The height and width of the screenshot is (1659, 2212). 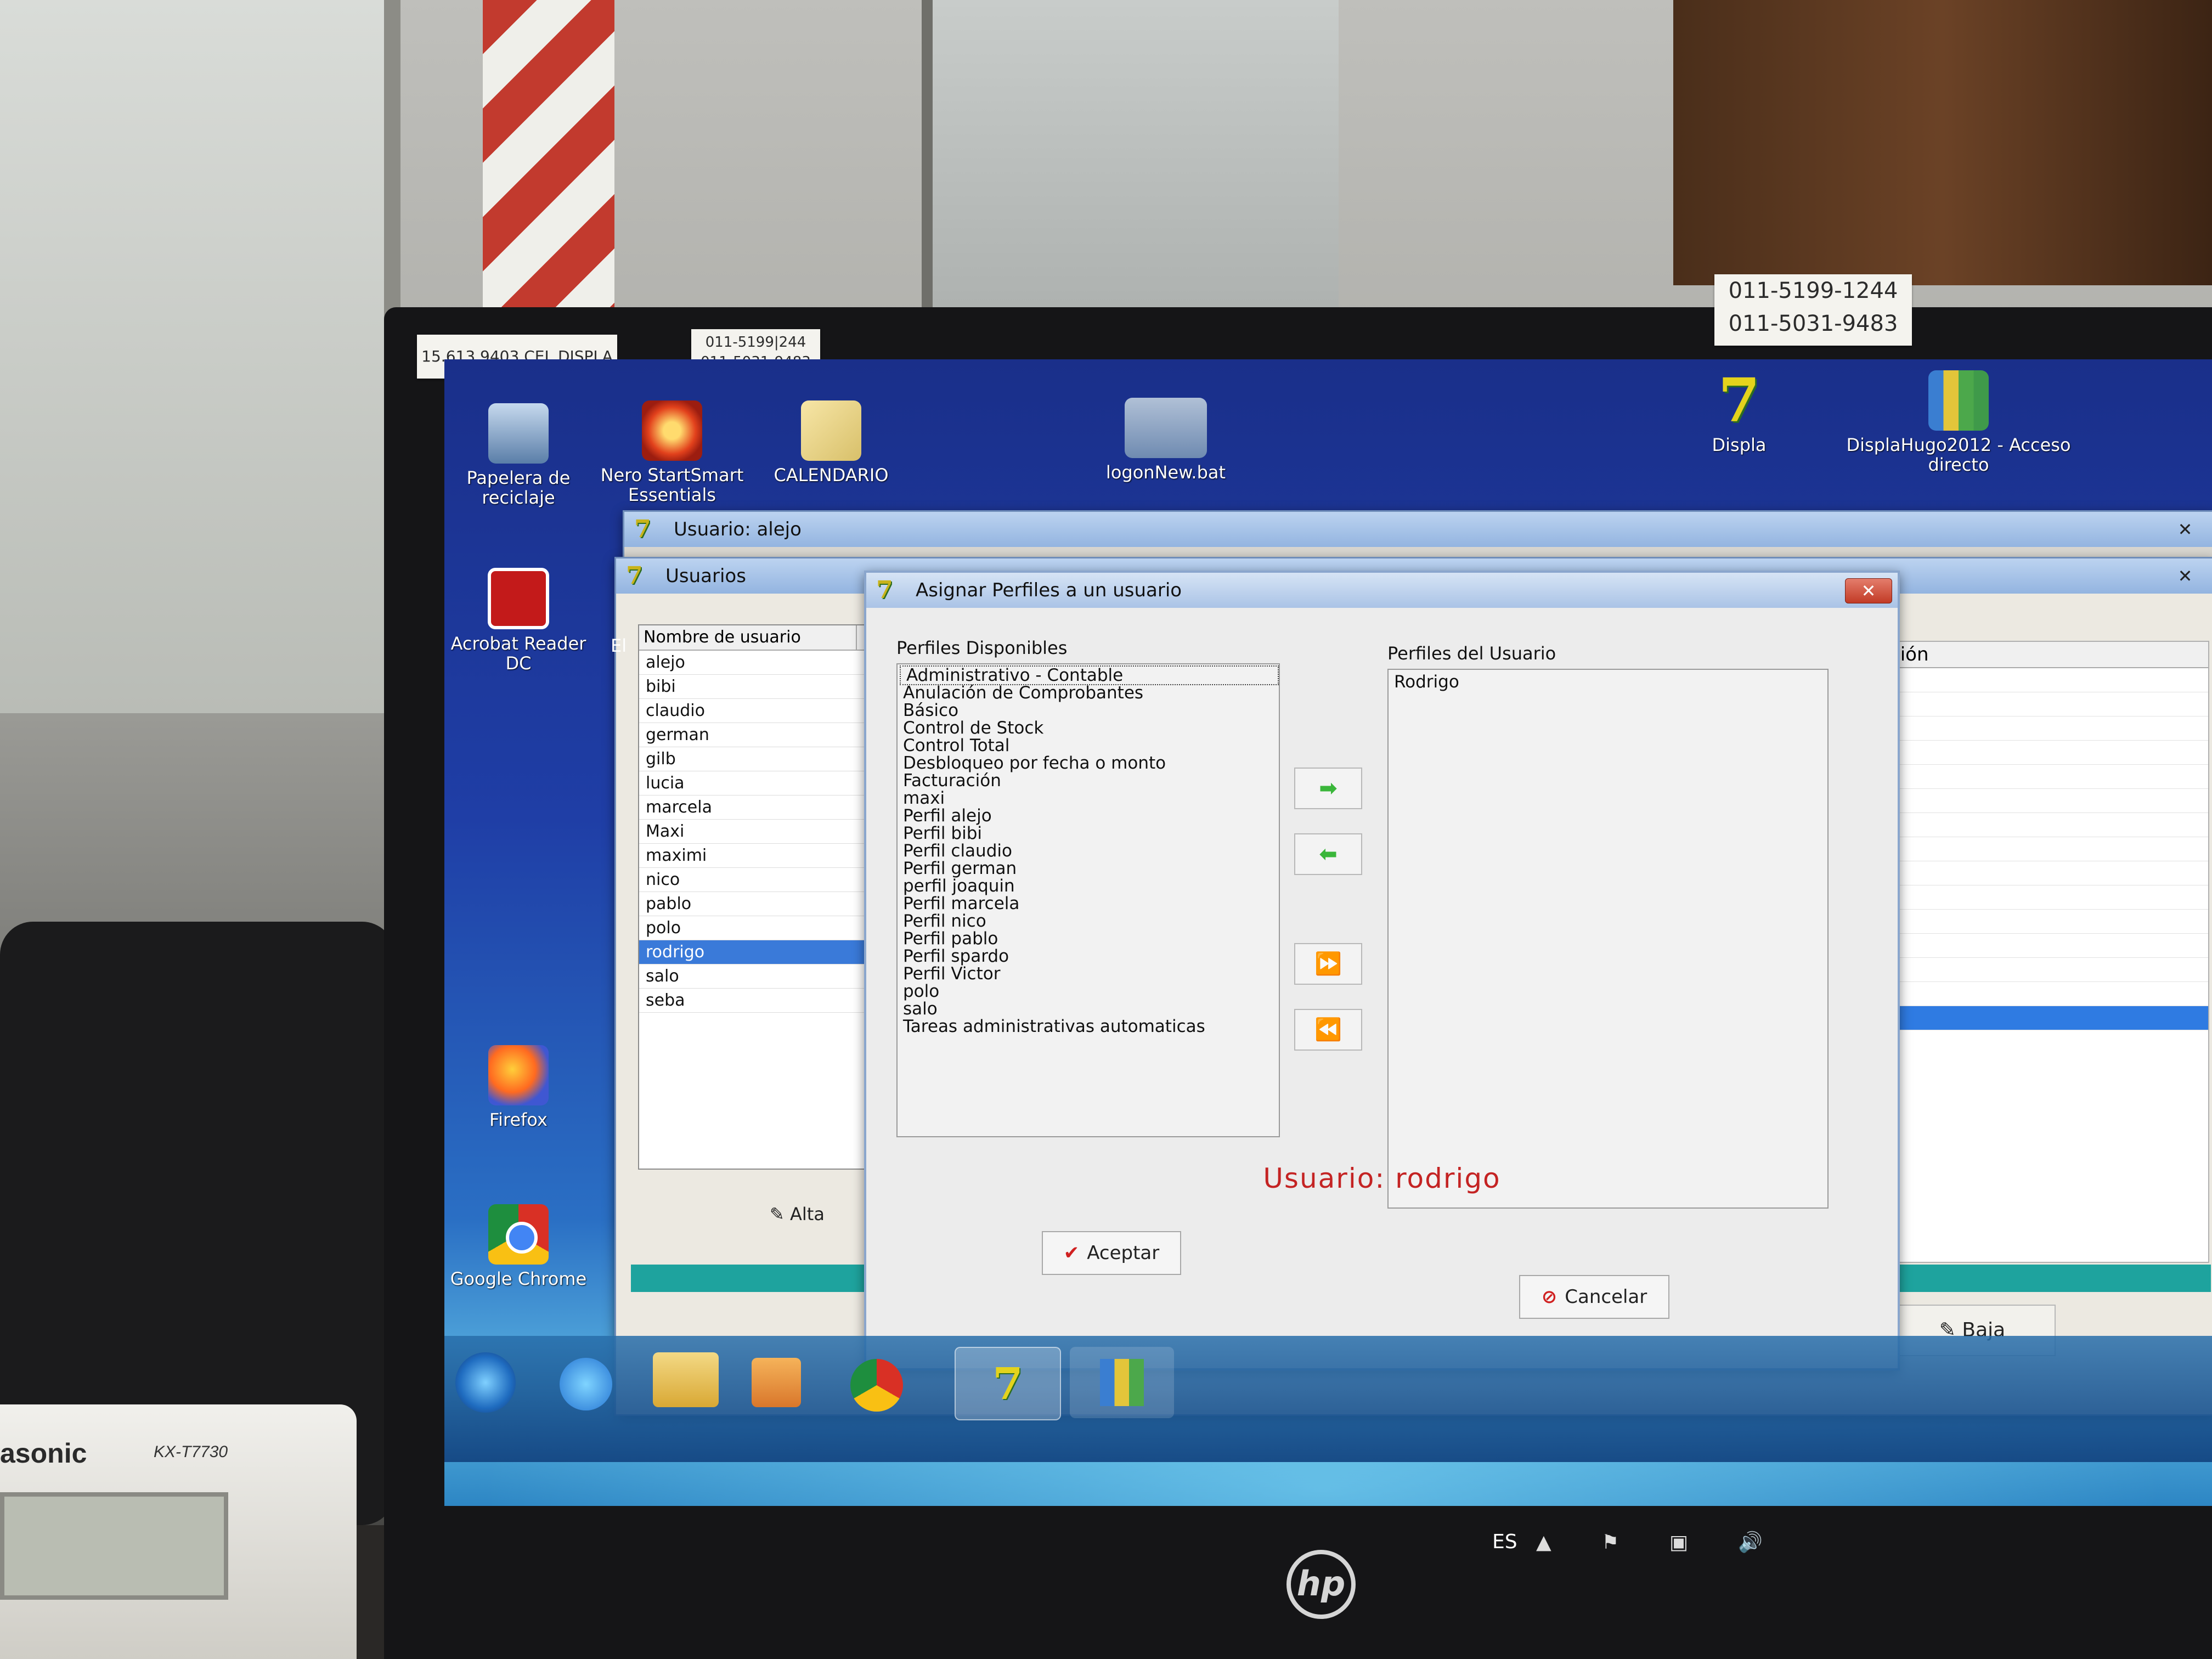 I want to click on user-row: bibi, so click(x=751, y=687).